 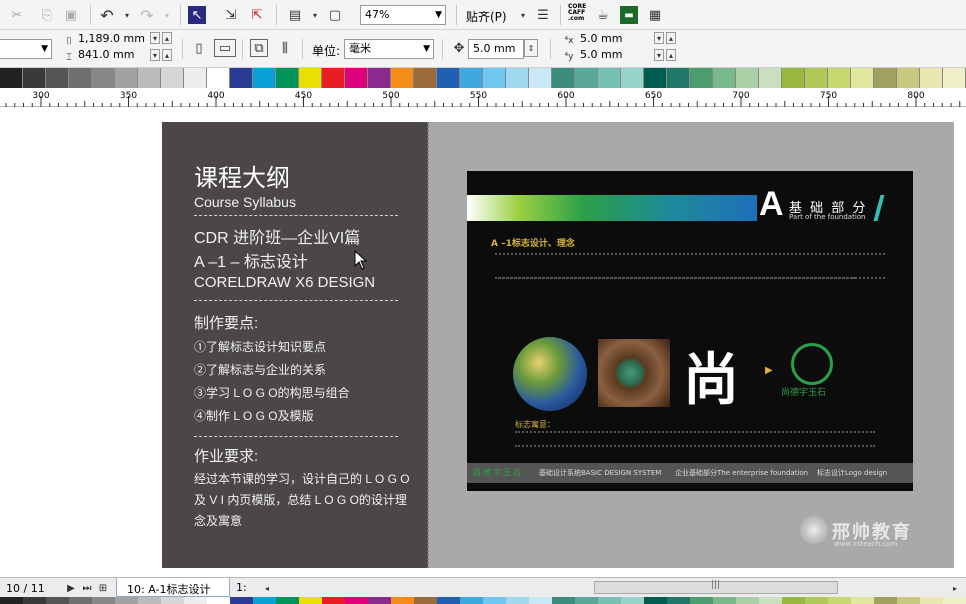 What do you see at coordinates (523, 15) in the screenshot?
I see `snap-dropdown-icon: ▾` at bounding box center [523, 15].